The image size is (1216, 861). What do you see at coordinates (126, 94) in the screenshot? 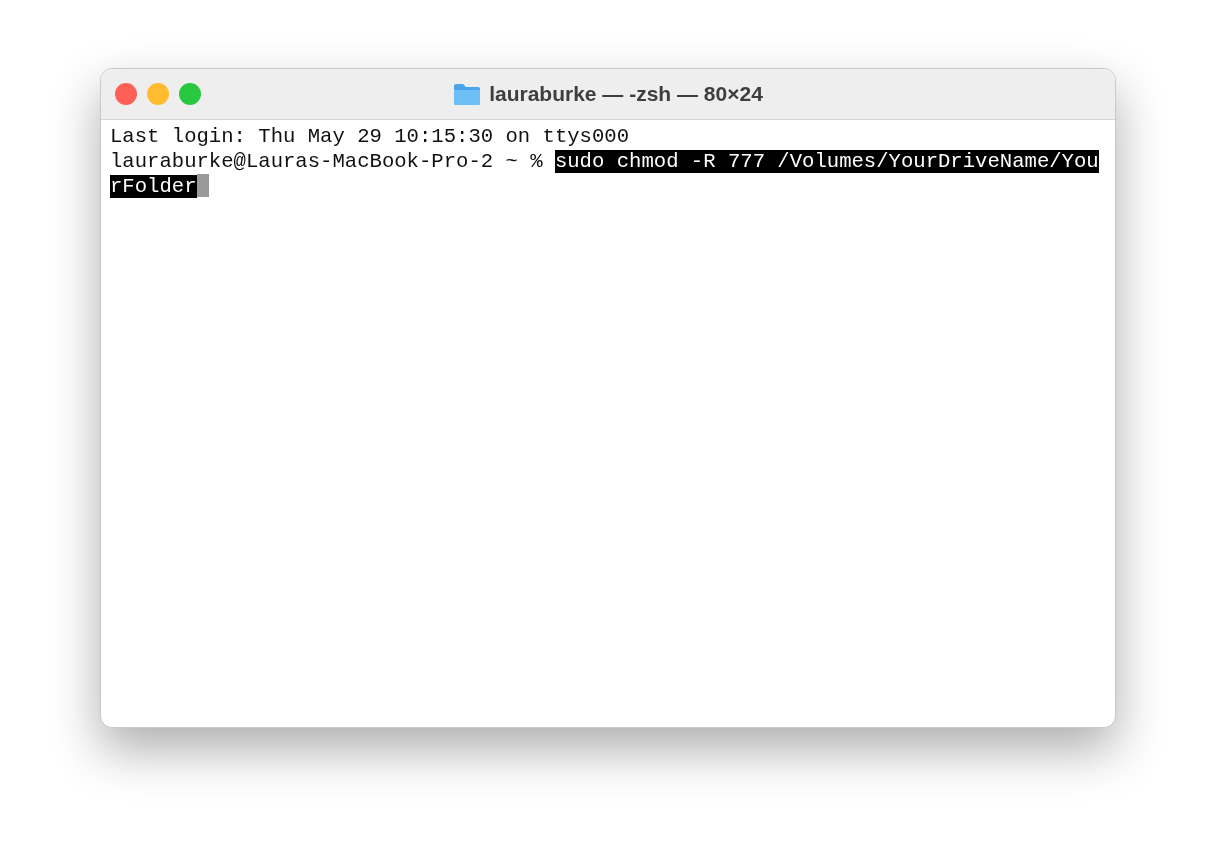
I see `close-button` at bounding box center [126, 94].